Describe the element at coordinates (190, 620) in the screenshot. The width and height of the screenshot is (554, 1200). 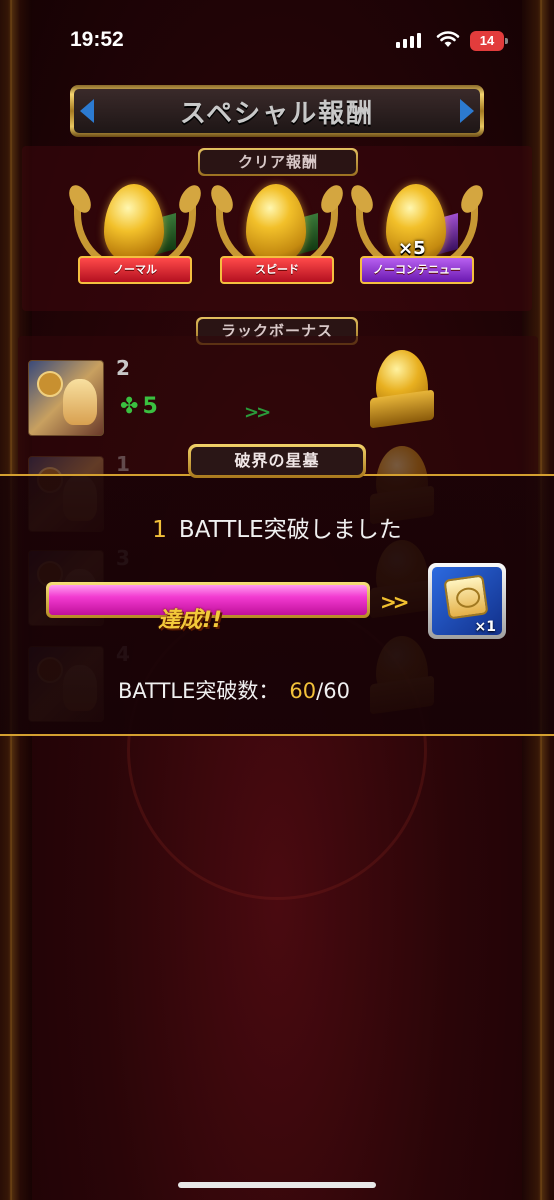
I see `progress-label: 達成!!` at that location.